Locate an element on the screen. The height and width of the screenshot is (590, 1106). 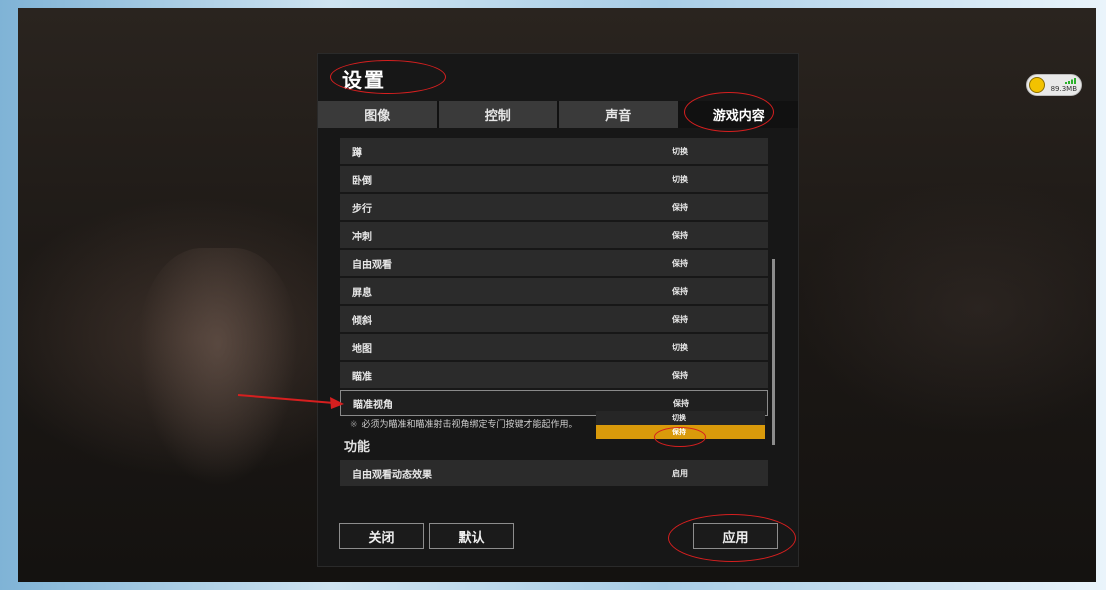
close-button: 关闭 is located at coordinates (381, 536).